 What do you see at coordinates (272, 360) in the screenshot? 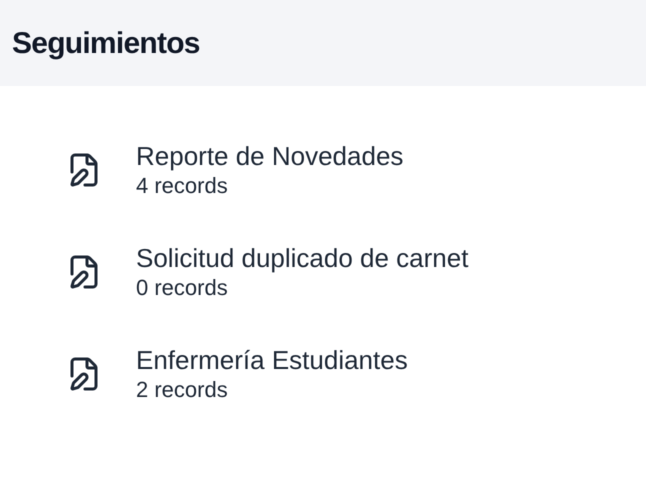
I see `item-title: Enfermería Estudiantes` at bounding box center [272, 360].